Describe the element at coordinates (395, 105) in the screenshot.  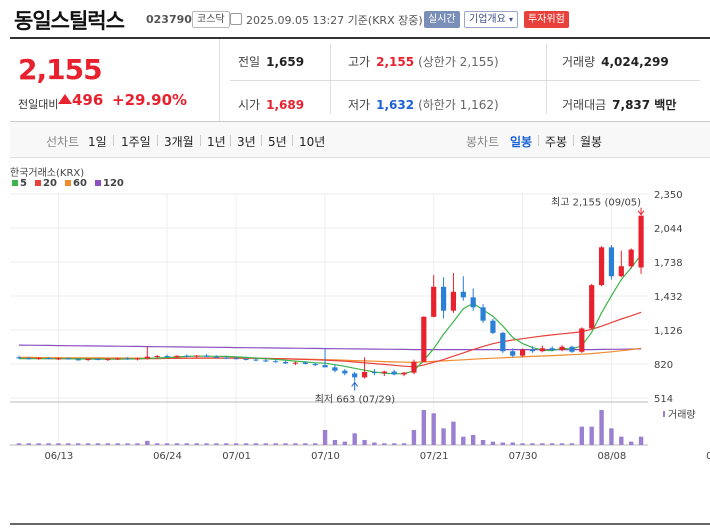
I see `stat-low-value: 1,632` at that location.